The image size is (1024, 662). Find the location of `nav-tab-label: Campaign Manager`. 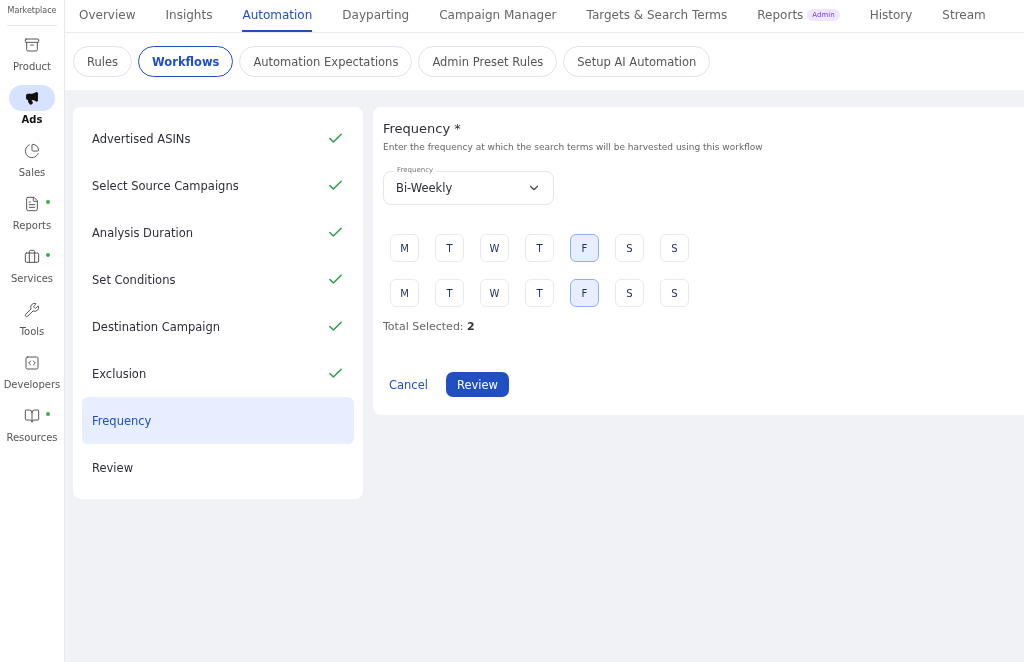

nav-tab-label: Campaign Manager is located at coordinates (498, 15).